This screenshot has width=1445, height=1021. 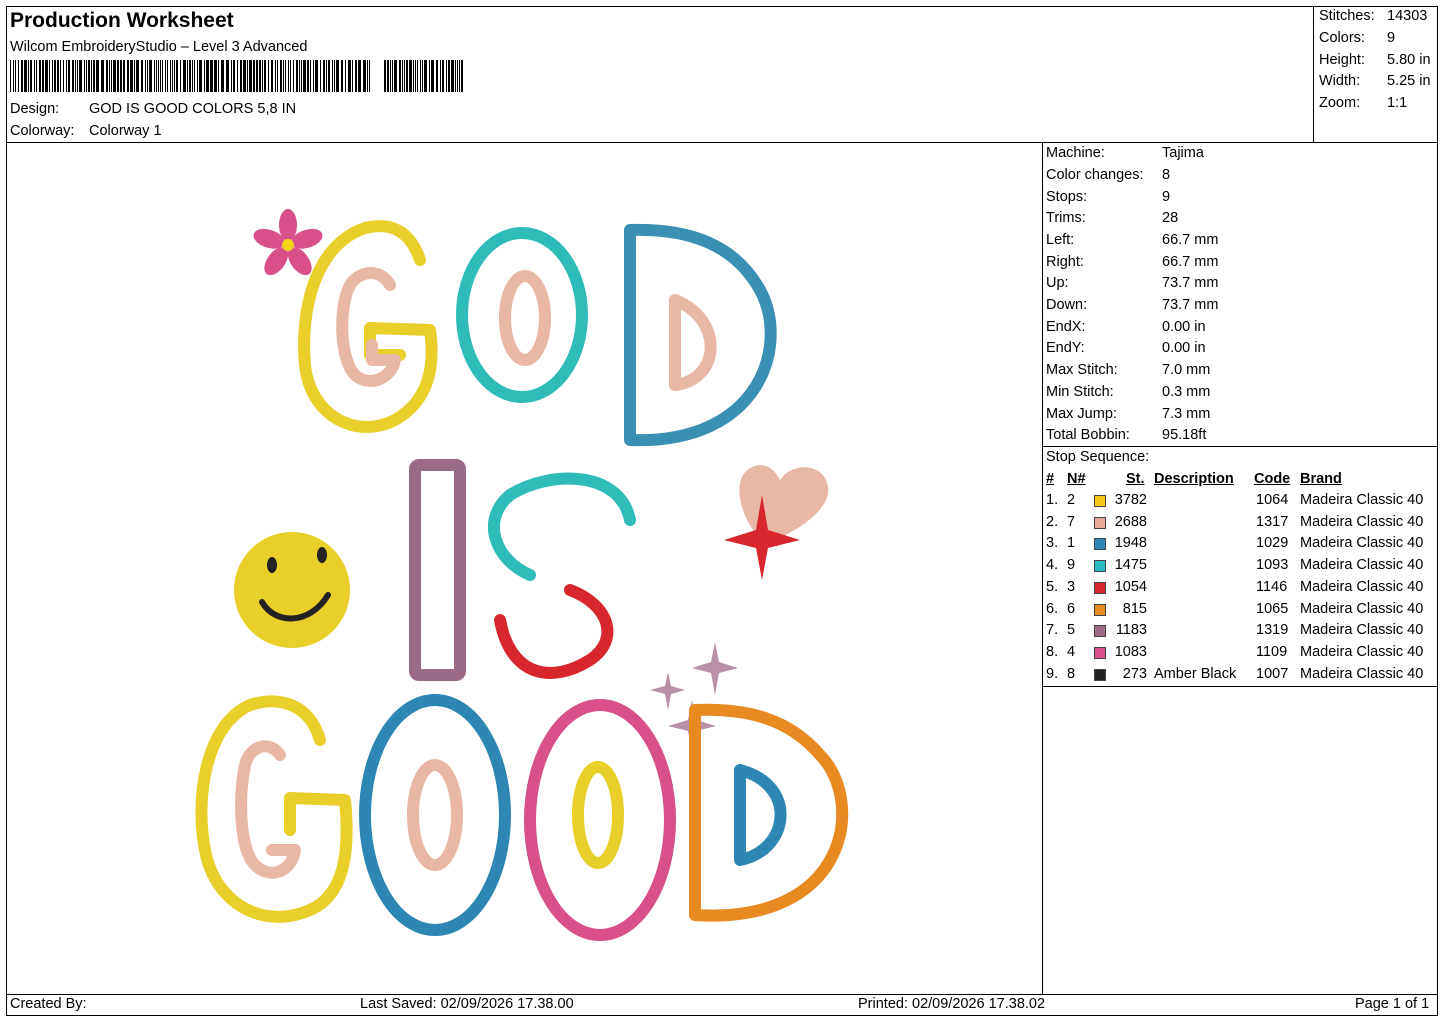 I want to click on col-header-brand: Brand, so click(x=1321, y=479).